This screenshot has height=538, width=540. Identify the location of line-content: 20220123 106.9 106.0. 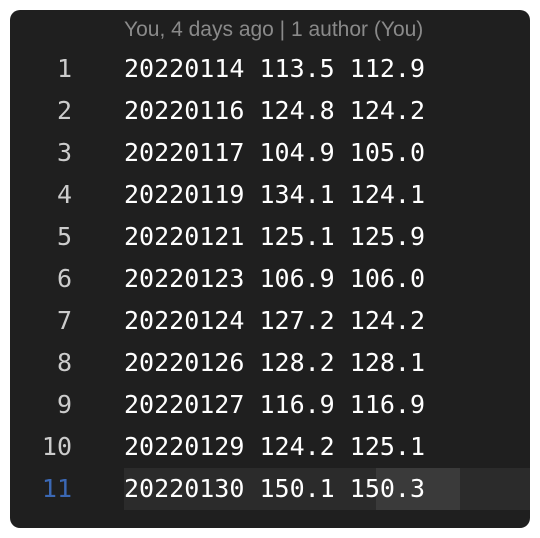
(327, 279).